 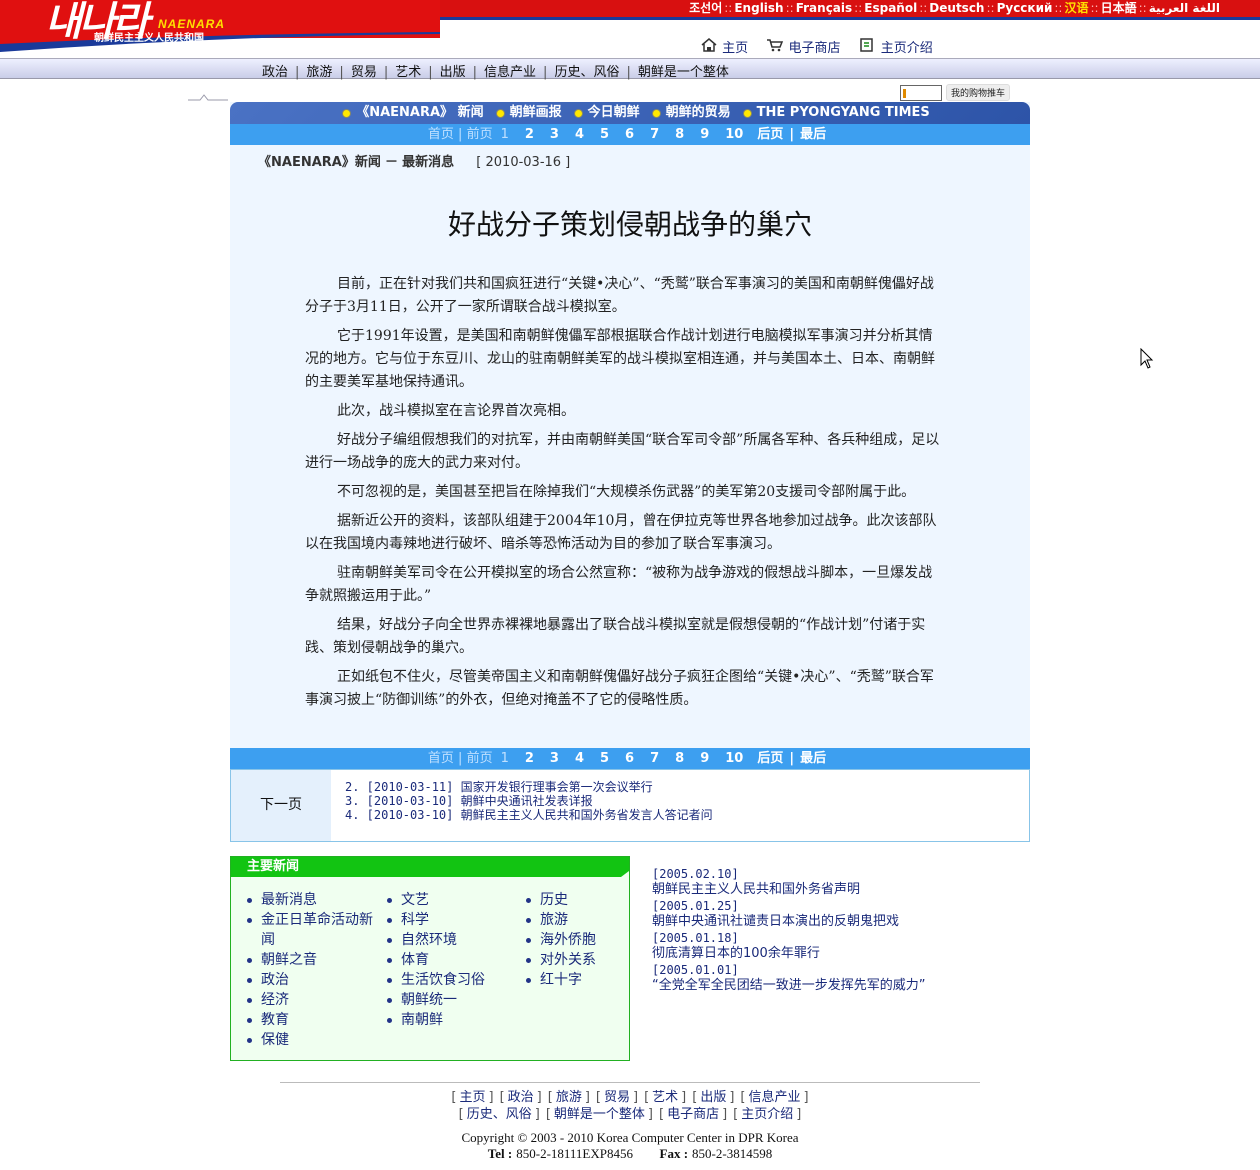 I want to click on news-category-link: 科学, so click(x=447, y=920).